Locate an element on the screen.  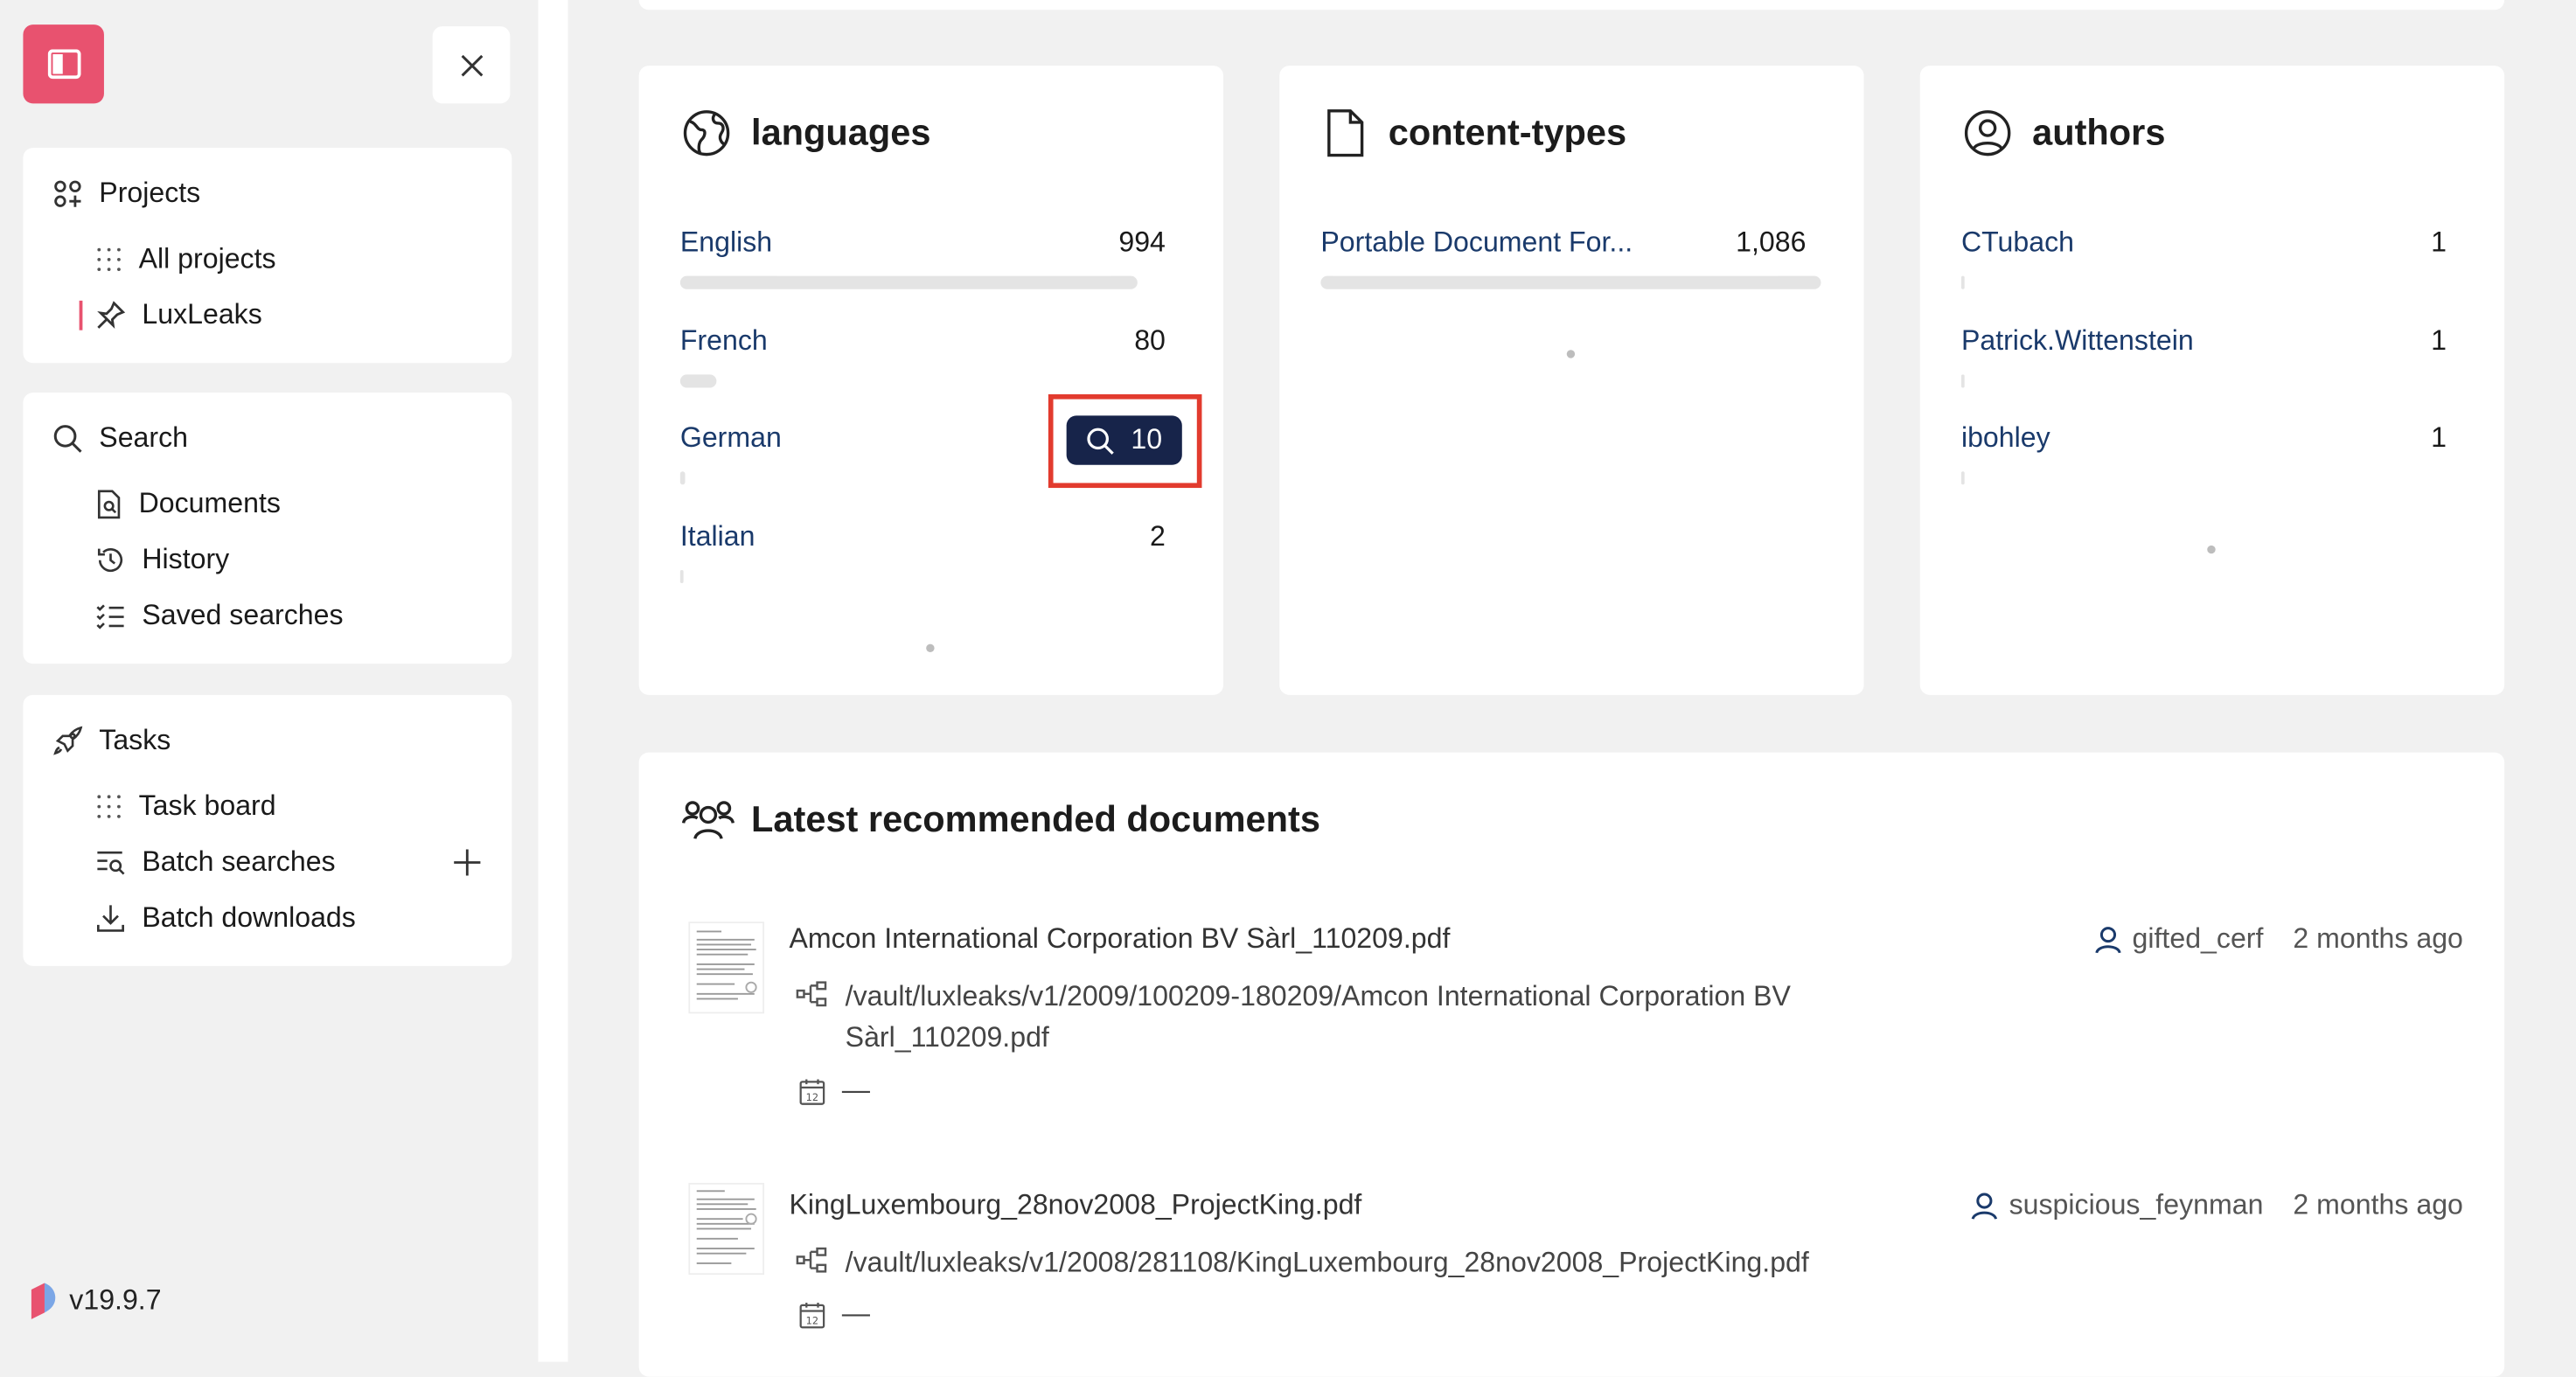
content-type-row-pdf: Portable Document For... 1,086 is located at coordinates (1563, 246).